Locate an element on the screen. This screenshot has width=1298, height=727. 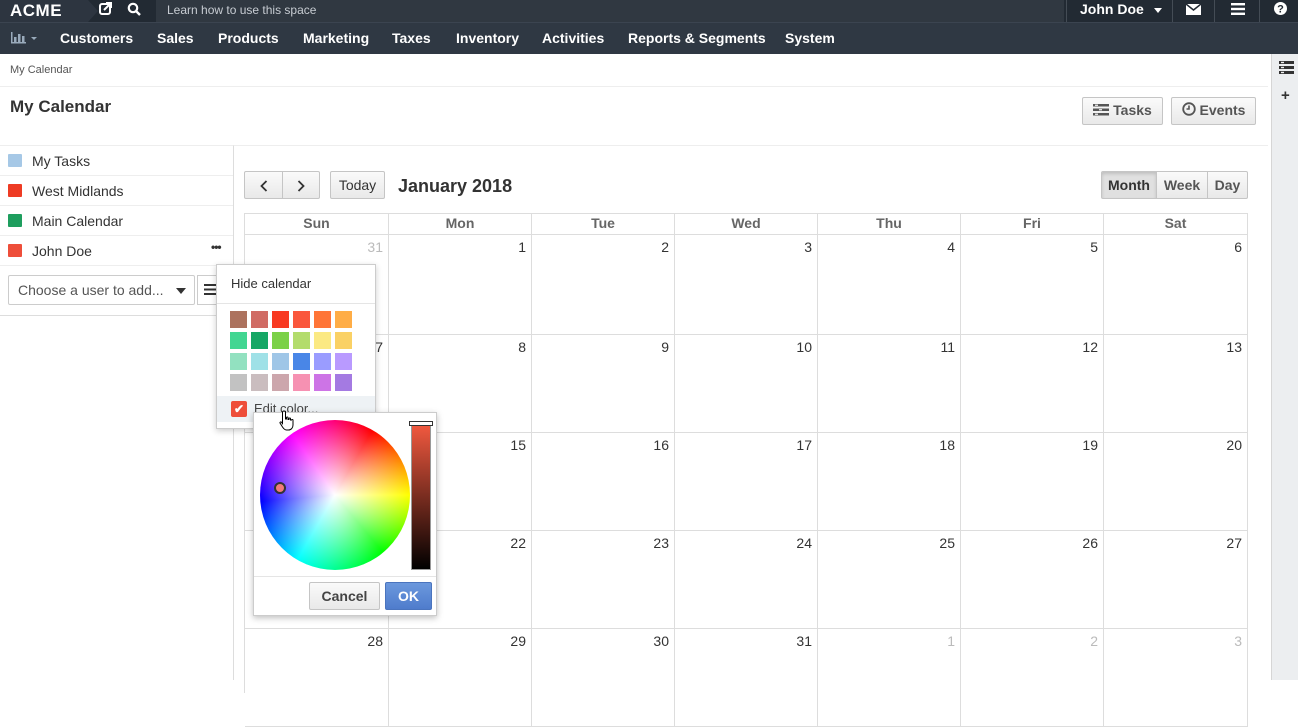
nav-marketing: Marketing is located at coordinates (336, 38).